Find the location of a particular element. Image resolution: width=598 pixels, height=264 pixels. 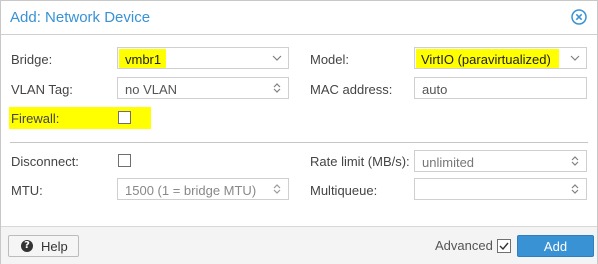

mtu-spinner: 1500 (1 = bridge MTU) is located at coordinates (203, 189).